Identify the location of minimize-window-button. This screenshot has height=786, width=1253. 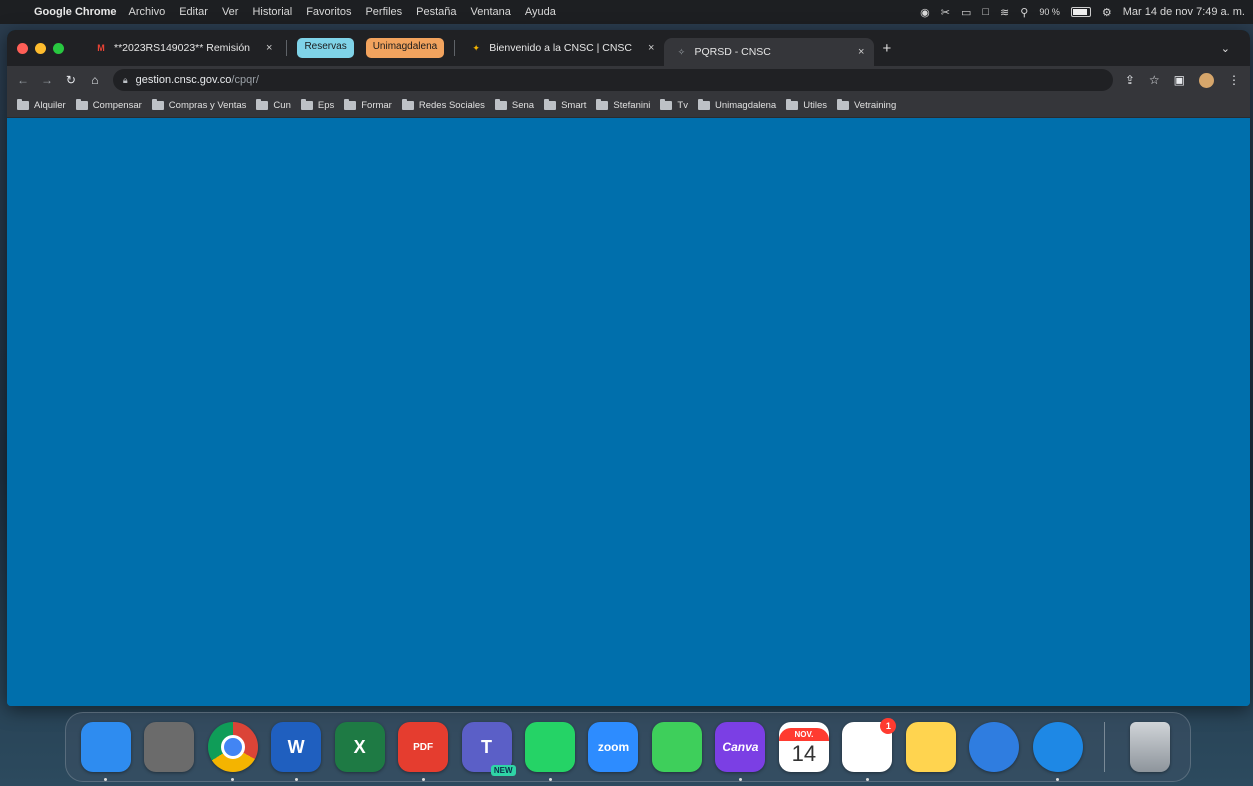
(40, 48).